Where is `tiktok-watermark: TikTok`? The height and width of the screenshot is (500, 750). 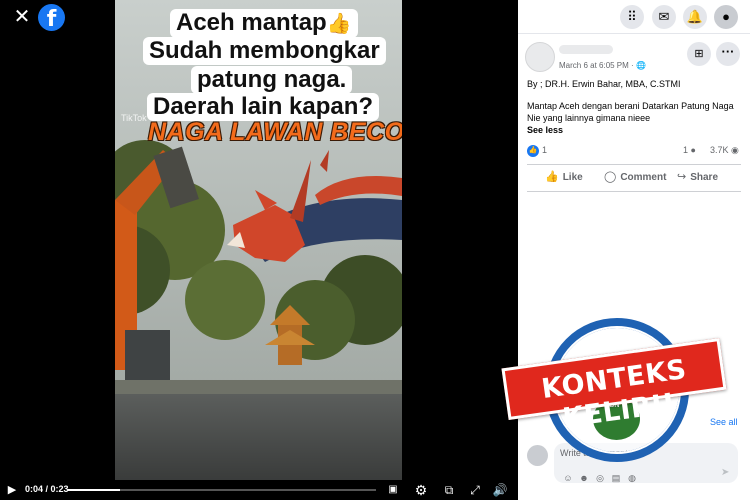 tiktok-watermark: TikTok is located at coordinates (134, 118).